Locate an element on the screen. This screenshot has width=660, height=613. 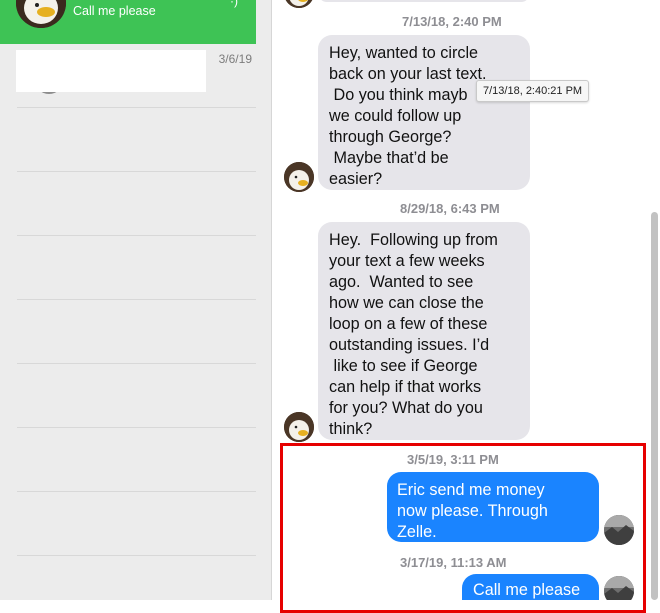
chat-scrollbar is located at coordinates (654, 406).